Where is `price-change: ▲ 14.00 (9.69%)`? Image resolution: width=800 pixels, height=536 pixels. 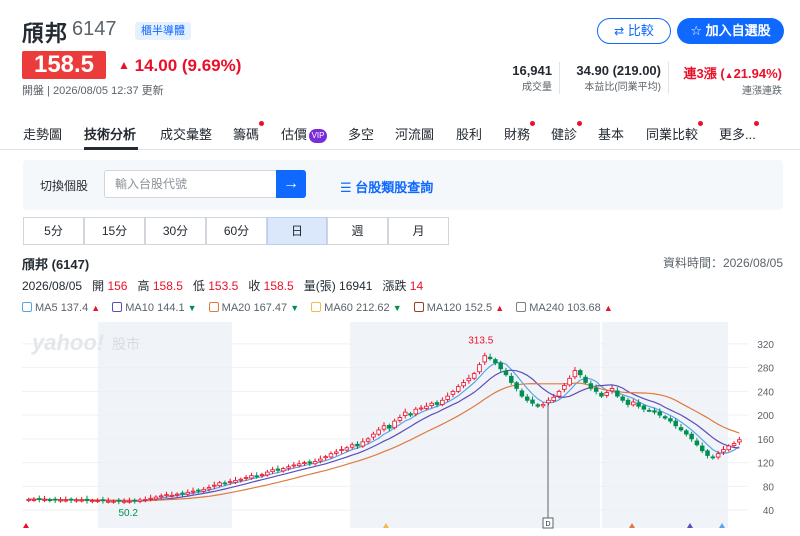
price-change: ▲ 14.00 (9.69%) is located at coordinates (179, 66).